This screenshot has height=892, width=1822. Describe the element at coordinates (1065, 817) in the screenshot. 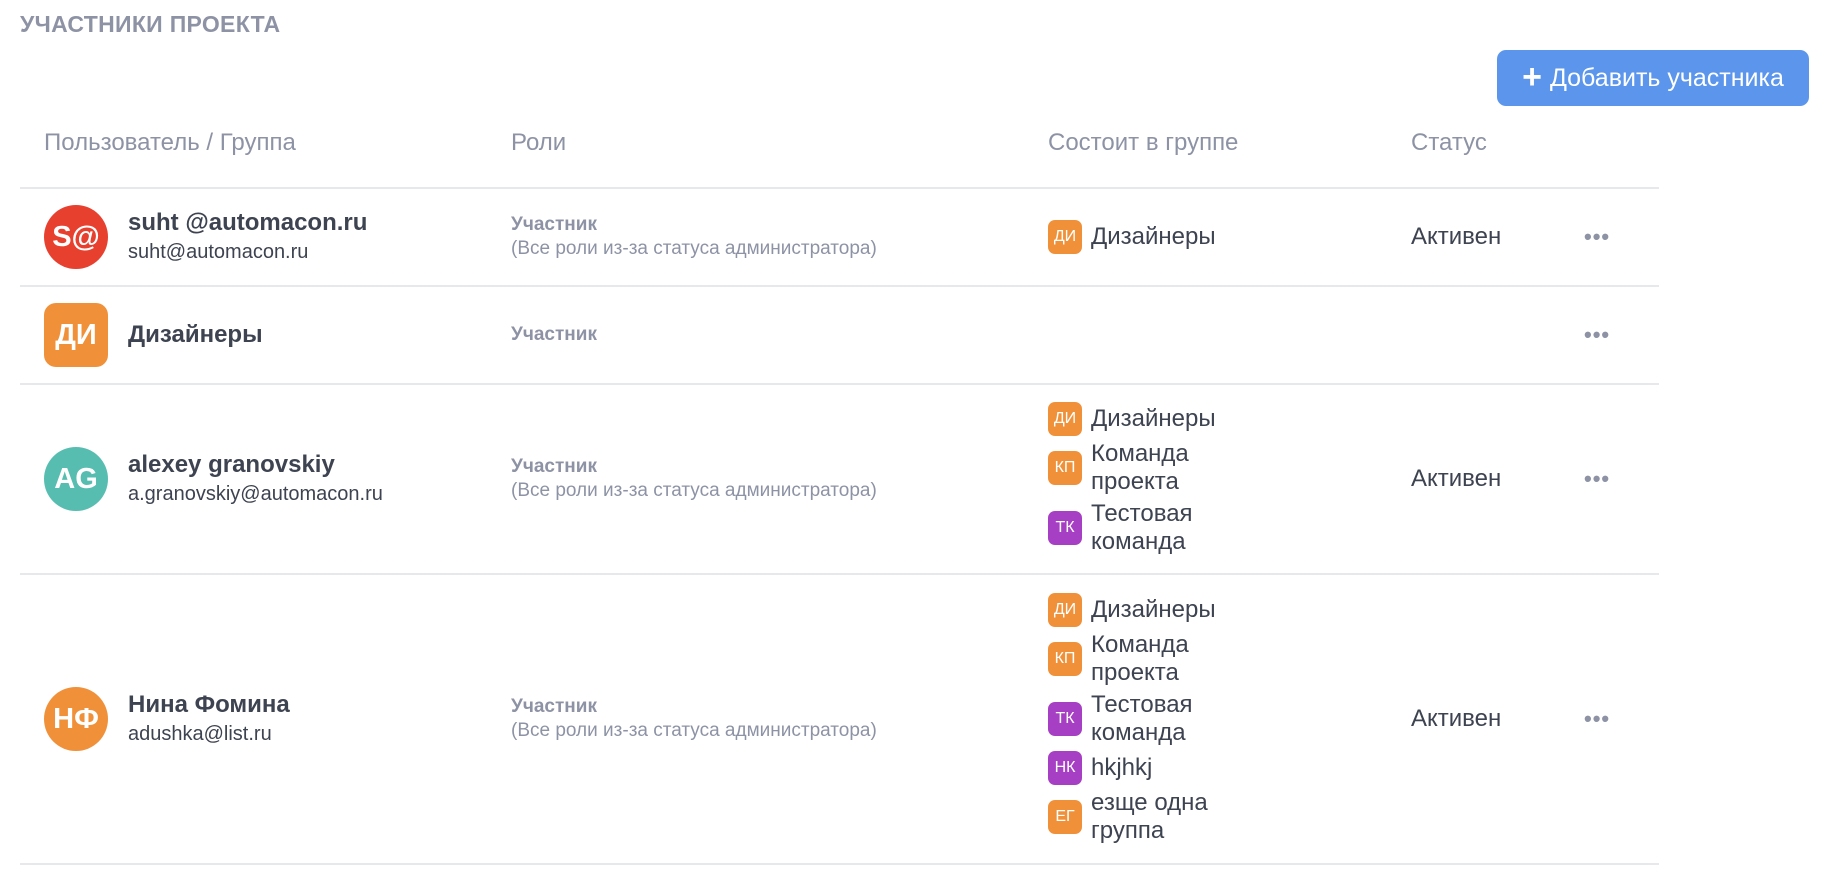

I see `group-badge: ЕГ` at that location.